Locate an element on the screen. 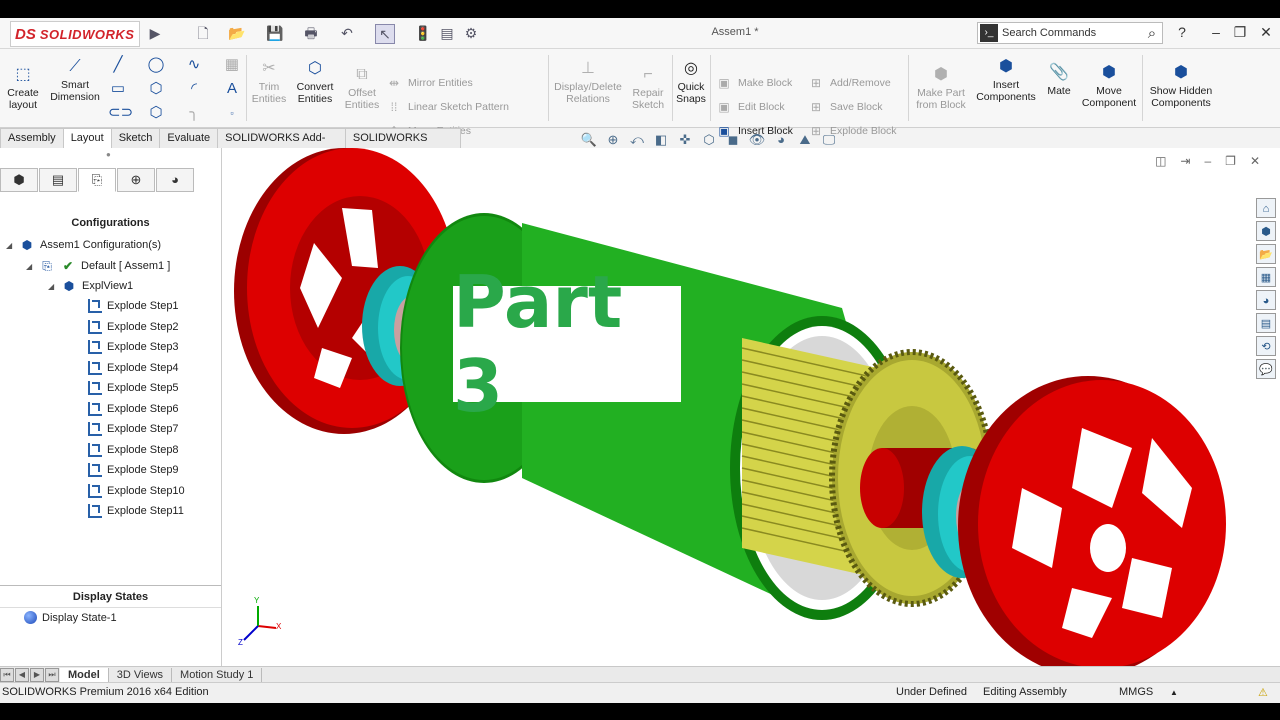  rebuild-status-icon: ⚠ is located at coordinates (1263, 692).